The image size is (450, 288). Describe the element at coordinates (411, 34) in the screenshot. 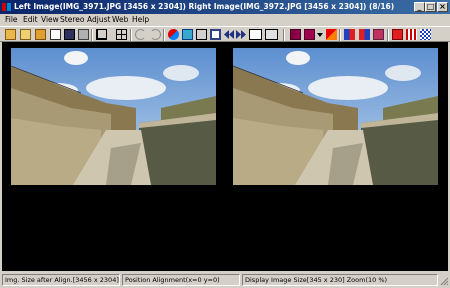

I see `pattern-icon` at that location.